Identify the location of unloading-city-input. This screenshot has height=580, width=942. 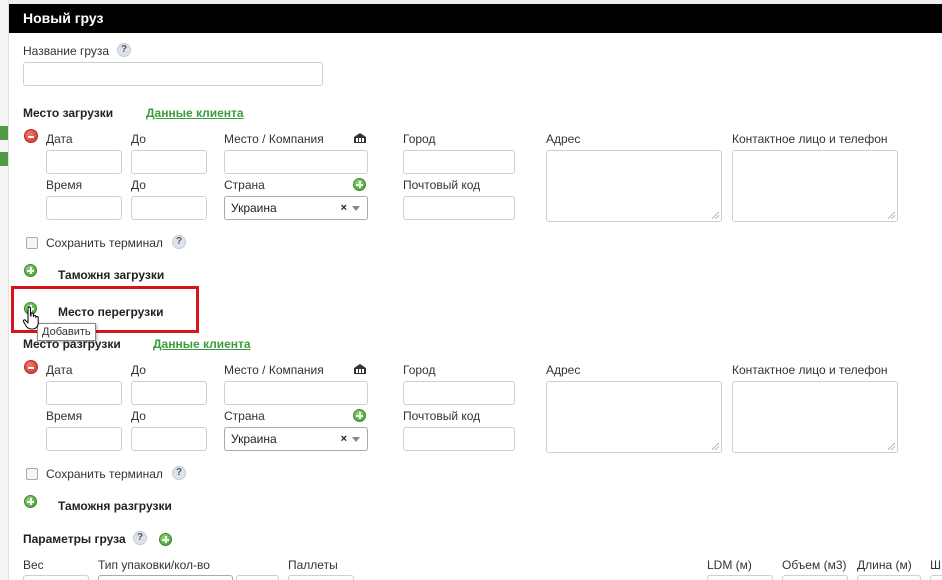
(459, 393).